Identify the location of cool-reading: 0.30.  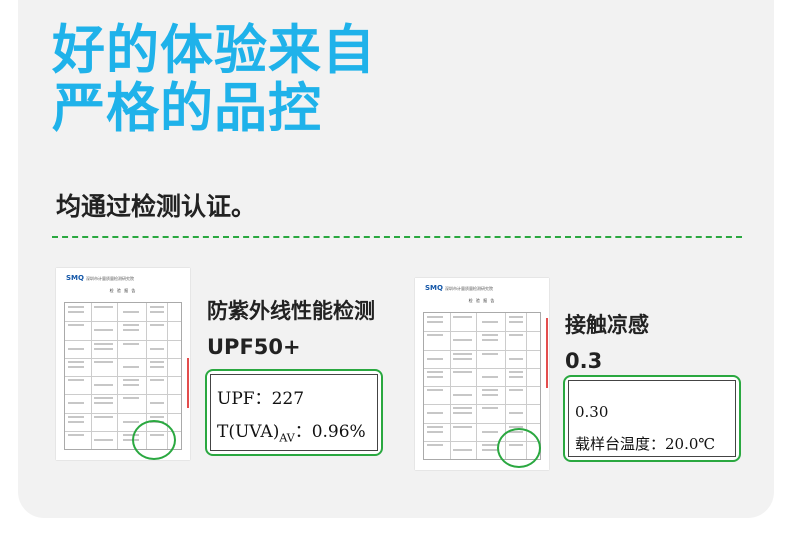
(592, 412).